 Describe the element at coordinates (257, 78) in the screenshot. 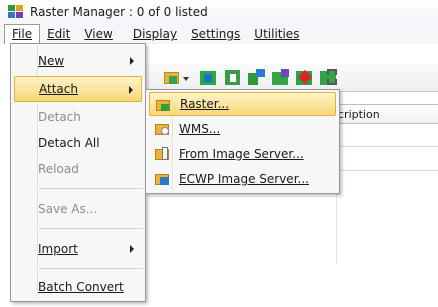

I see `raster-layers-icon` at that location.